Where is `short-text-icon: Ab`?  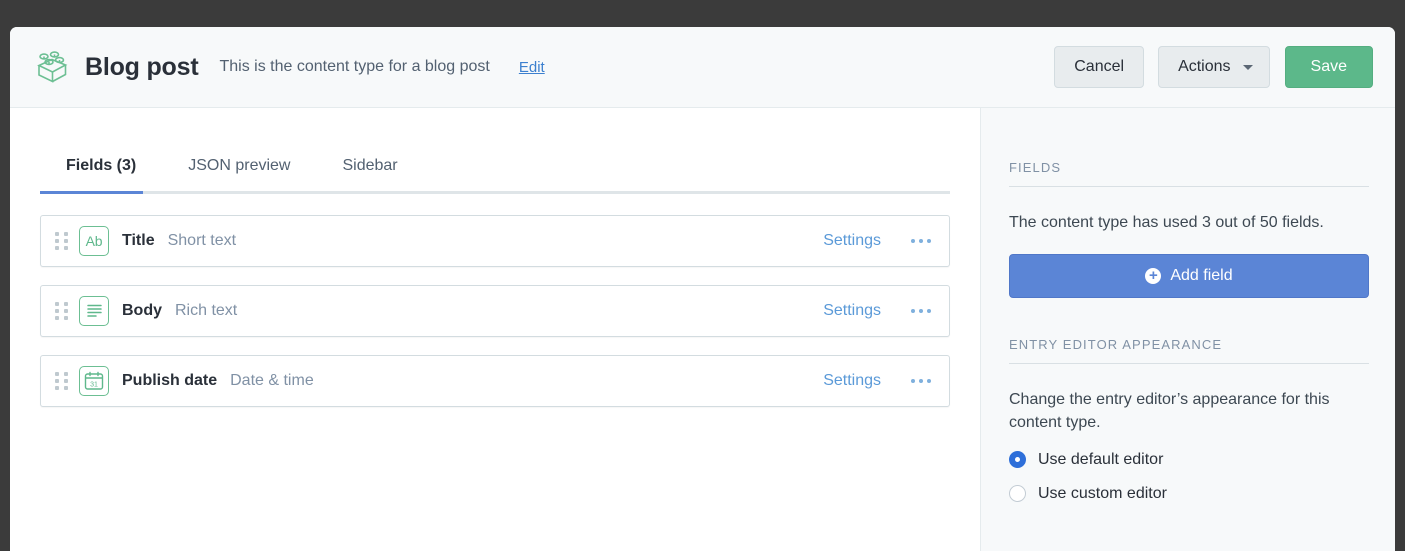
short-text-icon: Ab is located at coordinates (94, 241).